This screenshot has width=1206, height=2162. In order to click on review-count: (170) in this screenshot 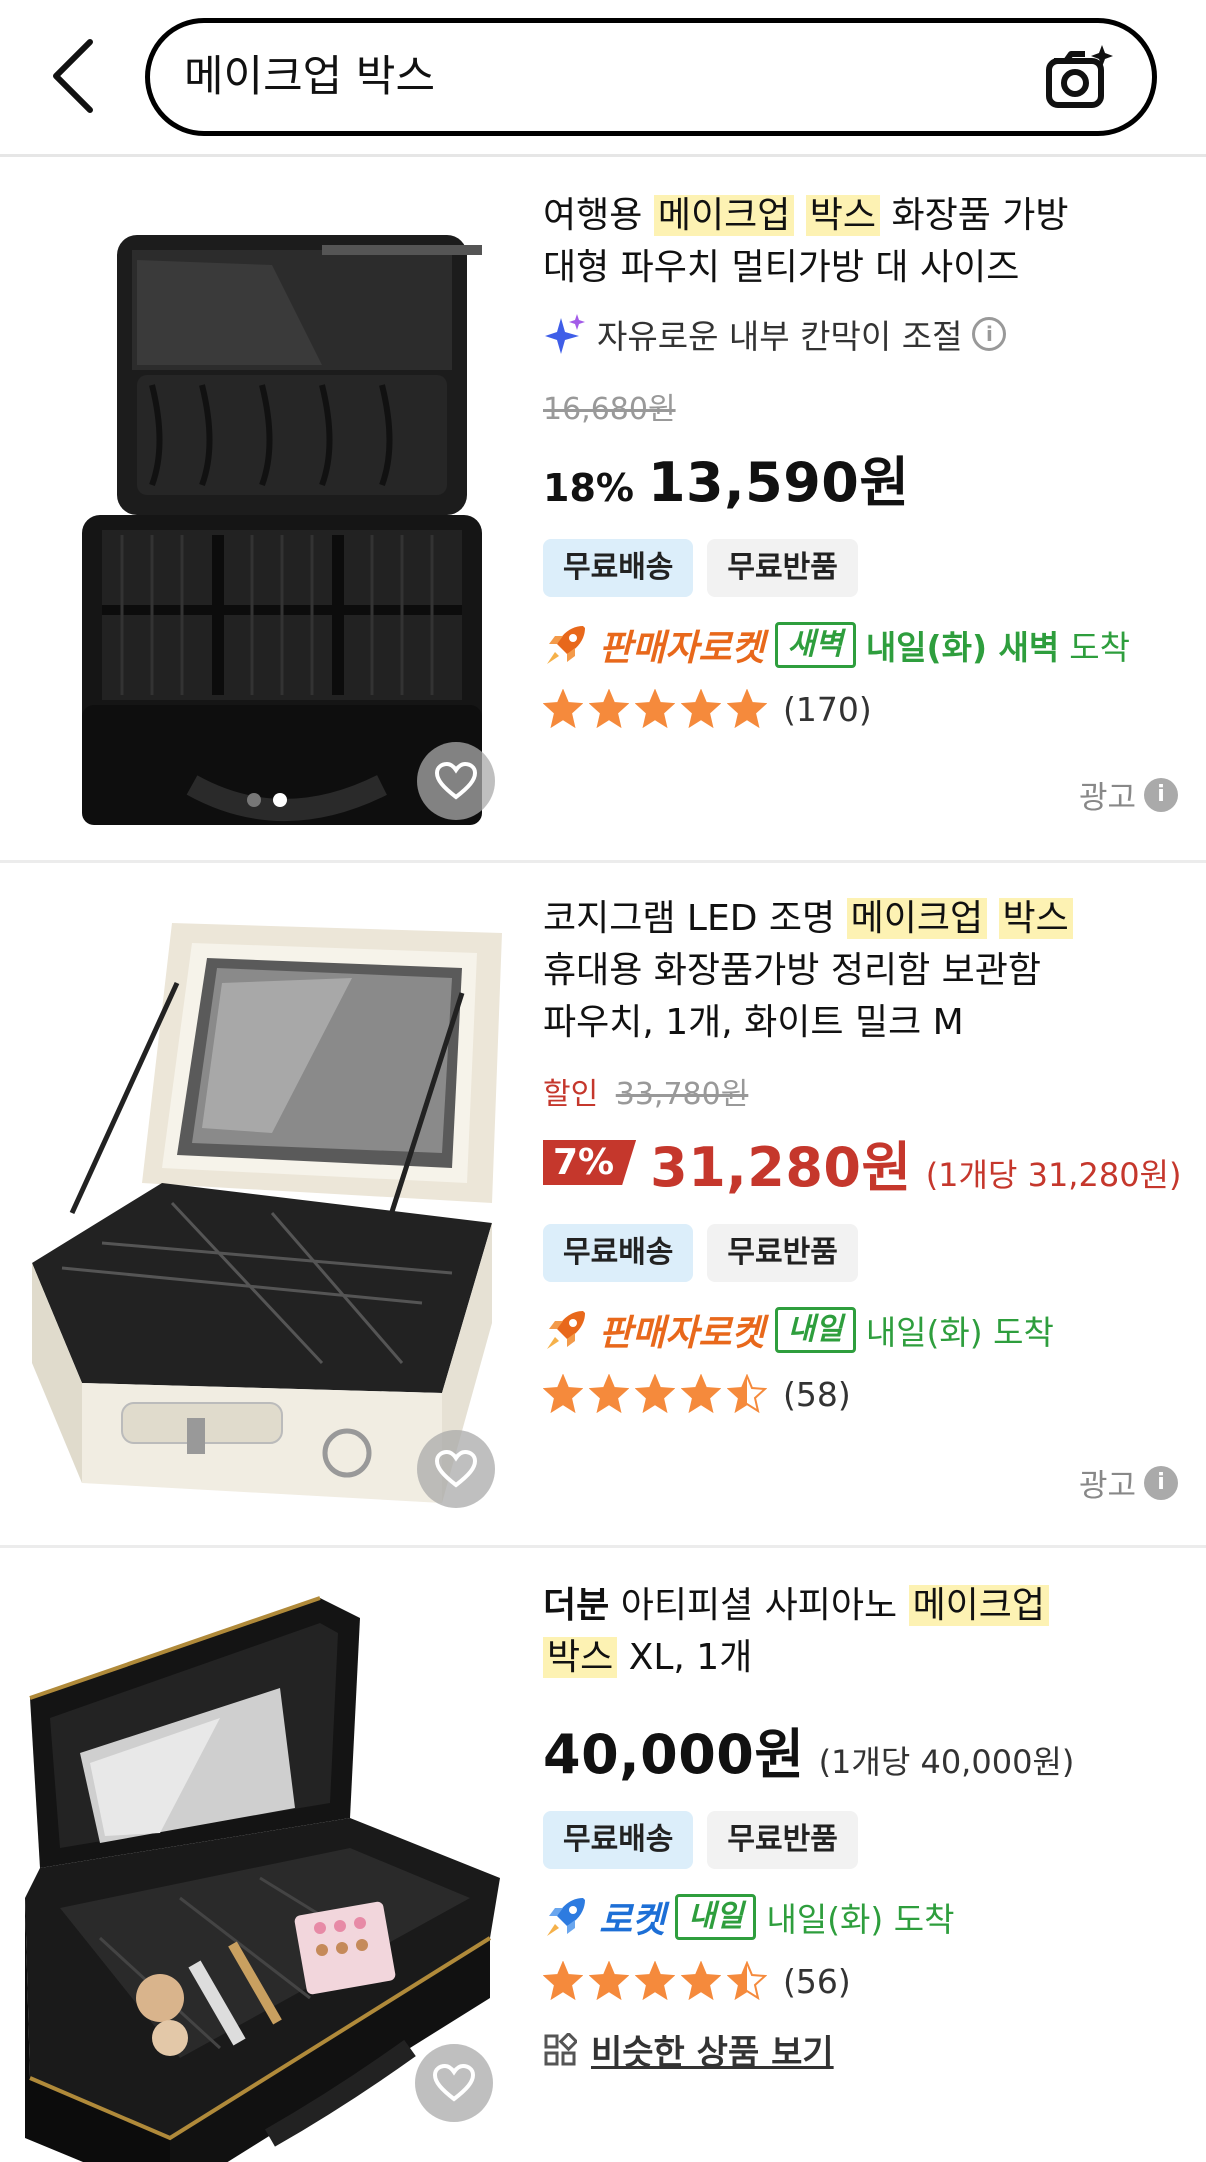, I will do `click(827, 709)`.